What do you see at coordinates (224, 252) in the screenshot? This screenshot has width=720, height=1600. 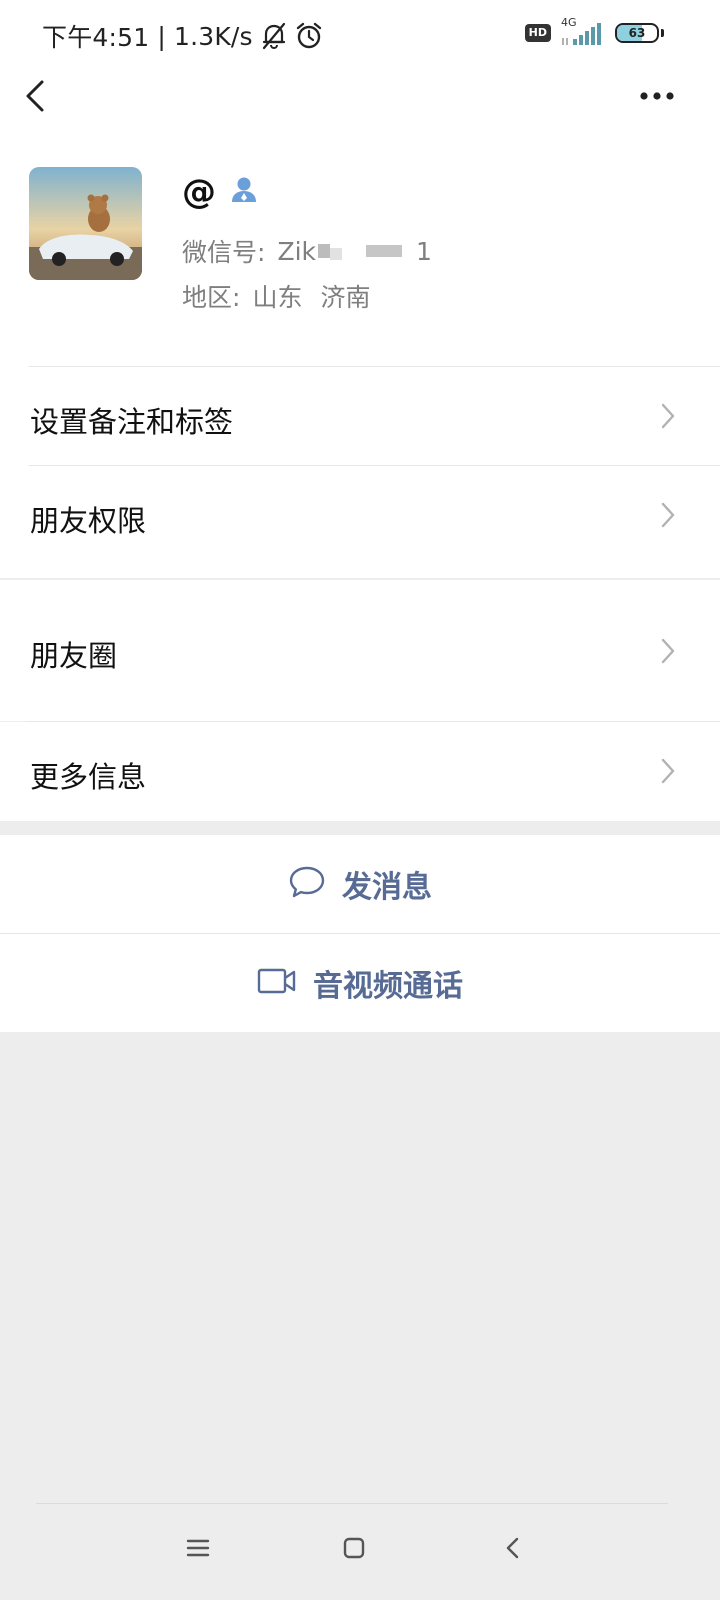 I see `wechat-id-label: 微信号:` at bounding box center [224, 252].